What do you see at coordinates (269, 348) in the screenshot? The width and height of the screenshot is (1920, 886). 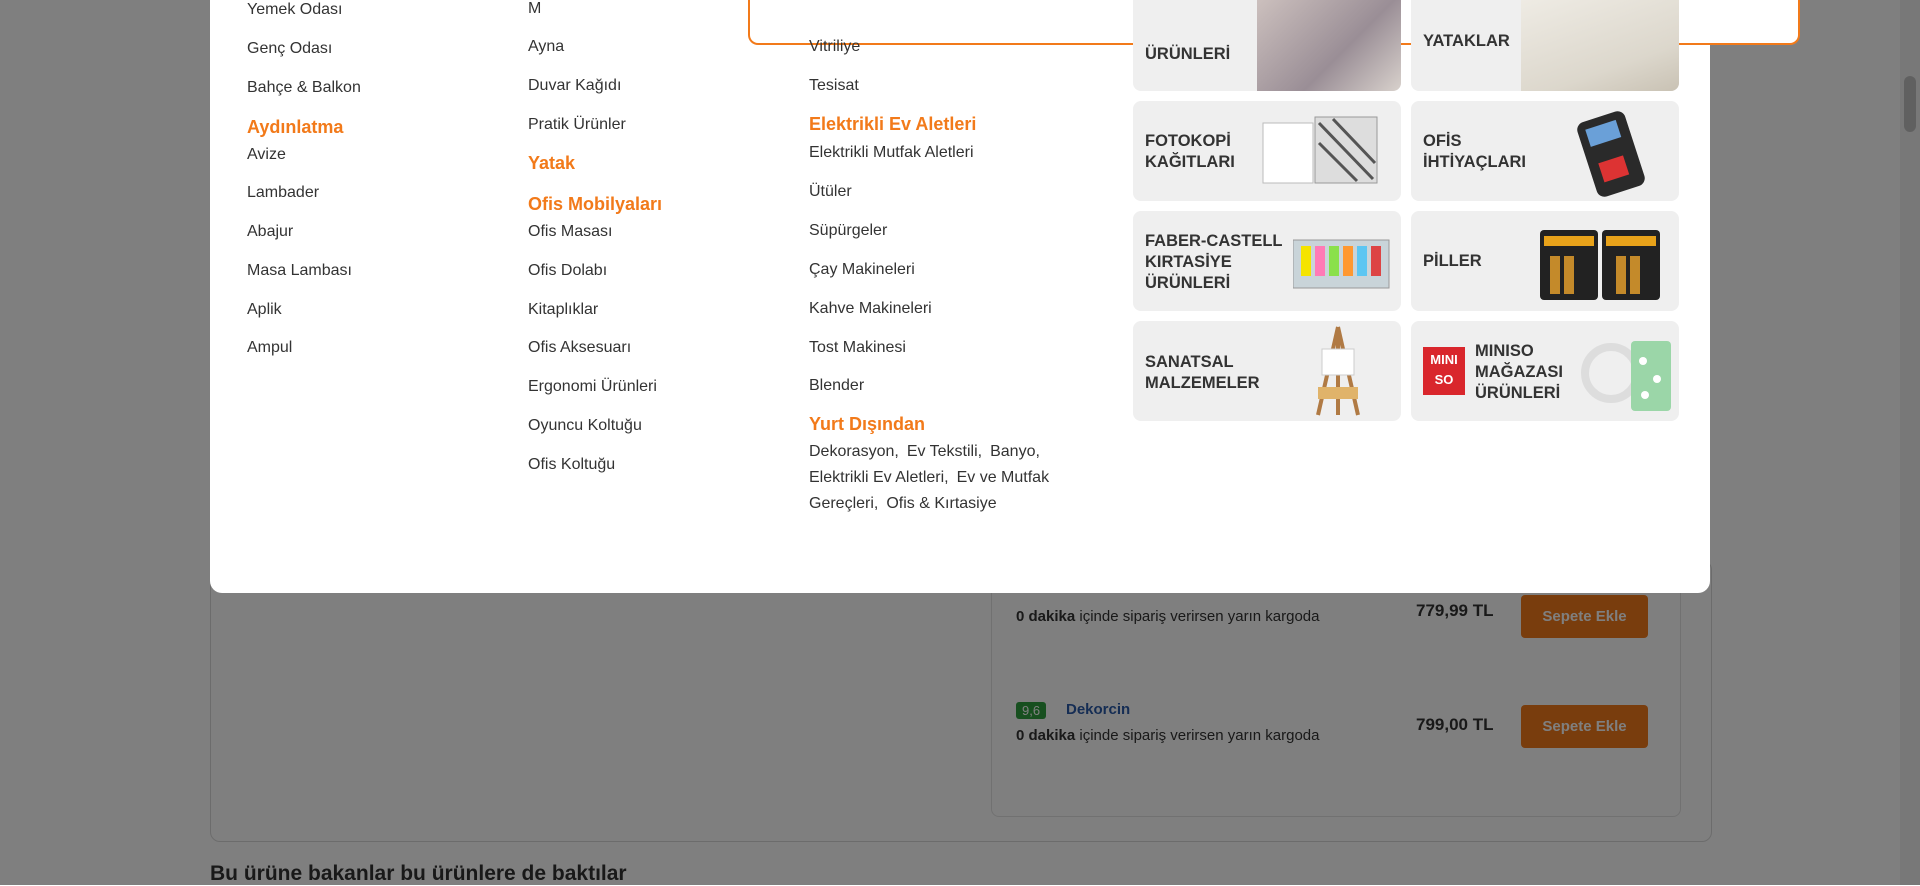 I see `menu-link: Ampul` at bounding box center [269, 348].